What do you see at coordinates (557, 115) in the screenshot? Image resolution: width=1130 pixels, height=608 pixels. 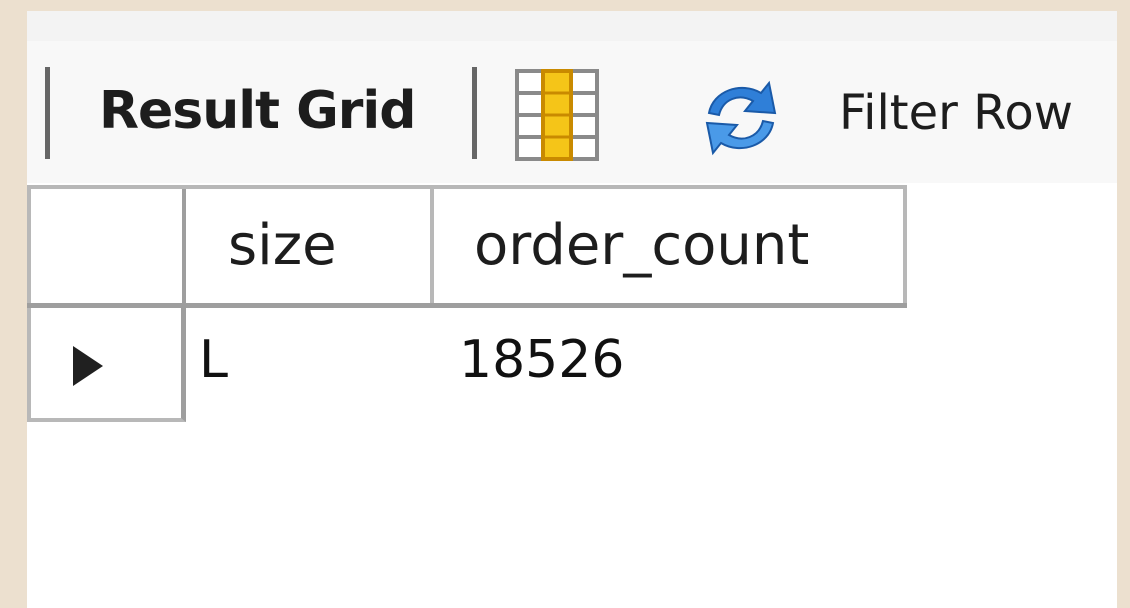 I see `result-grid-layout-icon` at bounding box center [557, 115].